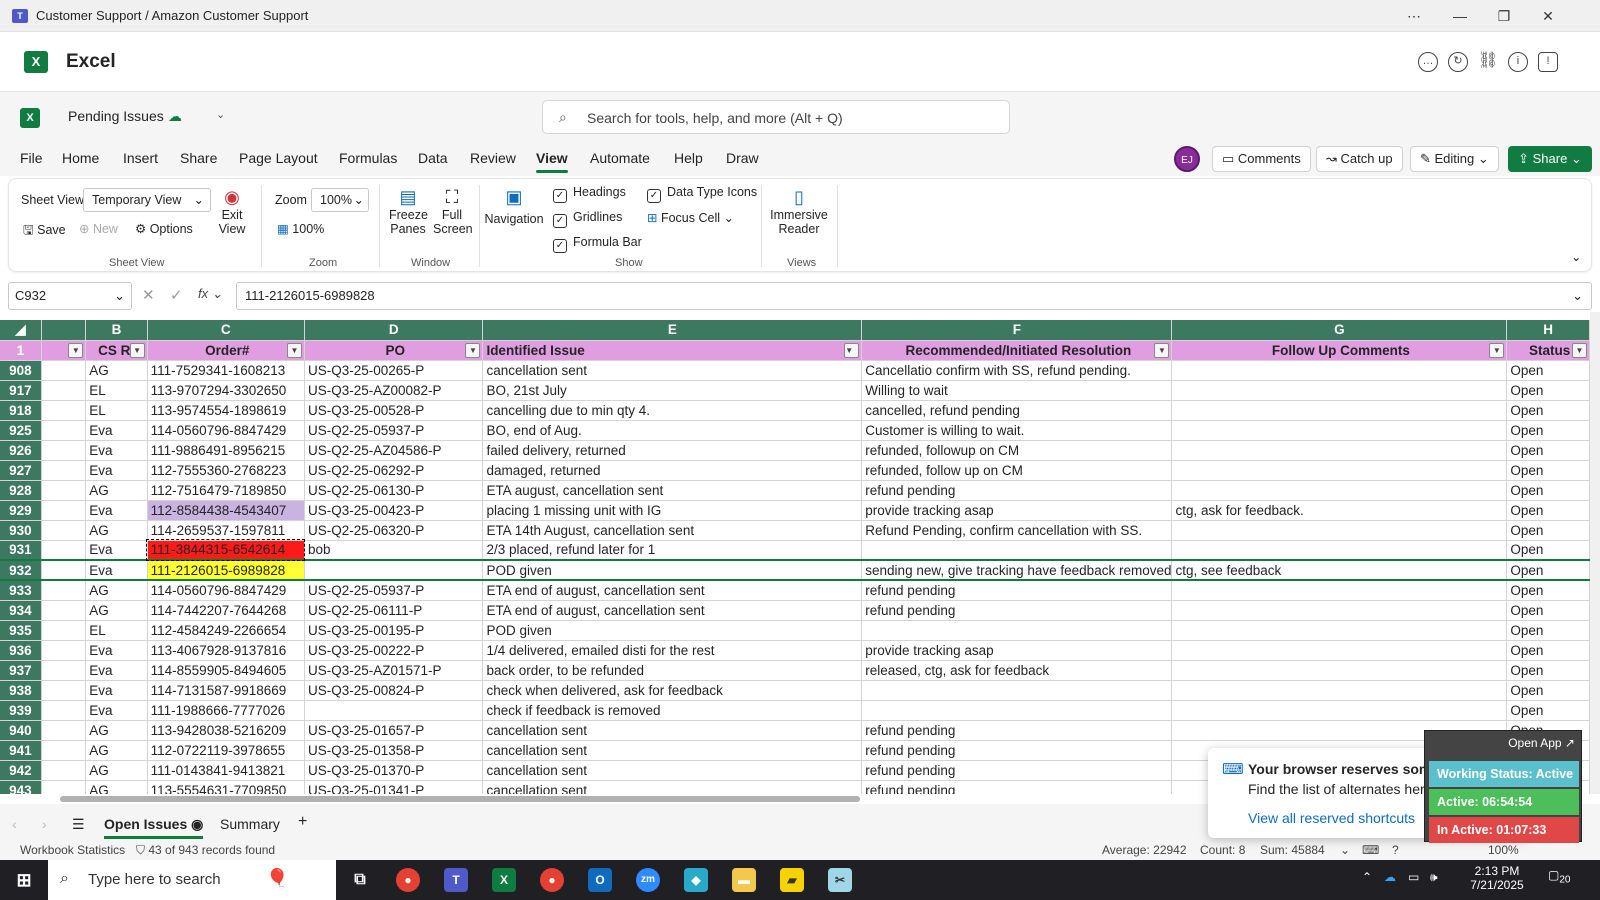  I want to click on cell-c: 113-5554631-7709850, so click(226, 787).